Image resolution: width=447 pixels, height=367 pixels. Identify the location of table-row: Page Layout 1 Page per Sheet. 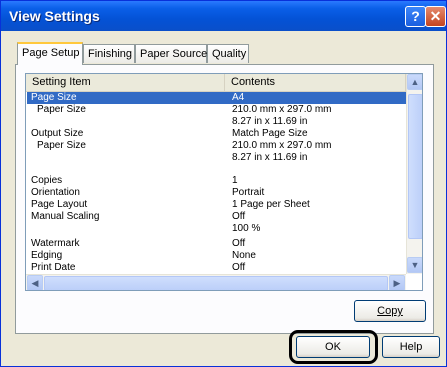
(217, 205).